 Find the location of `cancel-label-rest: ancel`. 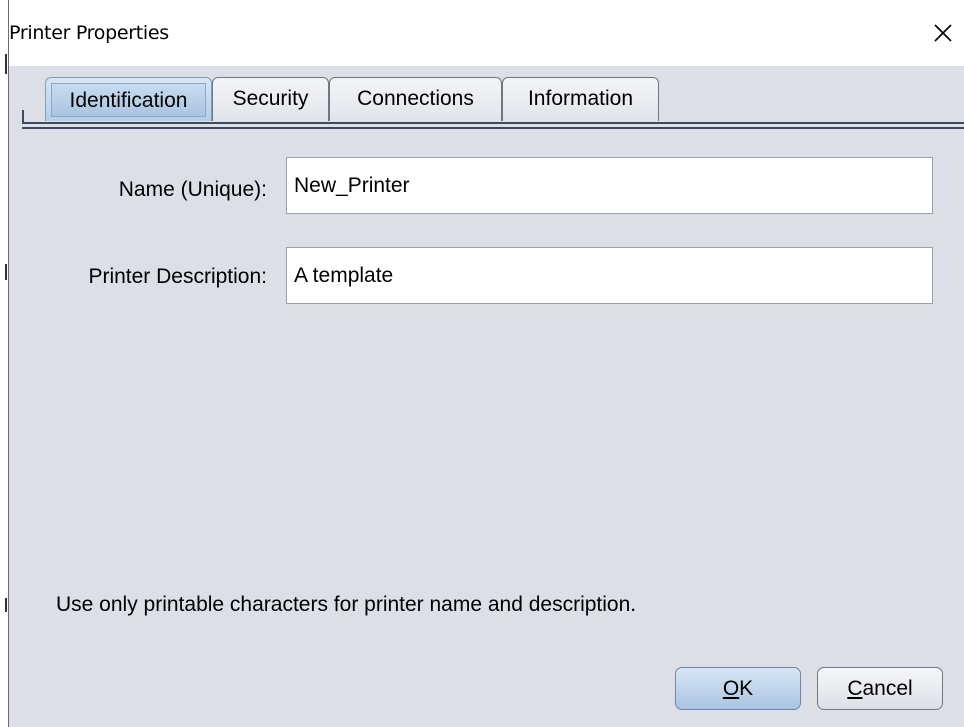

cancel-label-rest: ancel is located at coordinates (887, 688).